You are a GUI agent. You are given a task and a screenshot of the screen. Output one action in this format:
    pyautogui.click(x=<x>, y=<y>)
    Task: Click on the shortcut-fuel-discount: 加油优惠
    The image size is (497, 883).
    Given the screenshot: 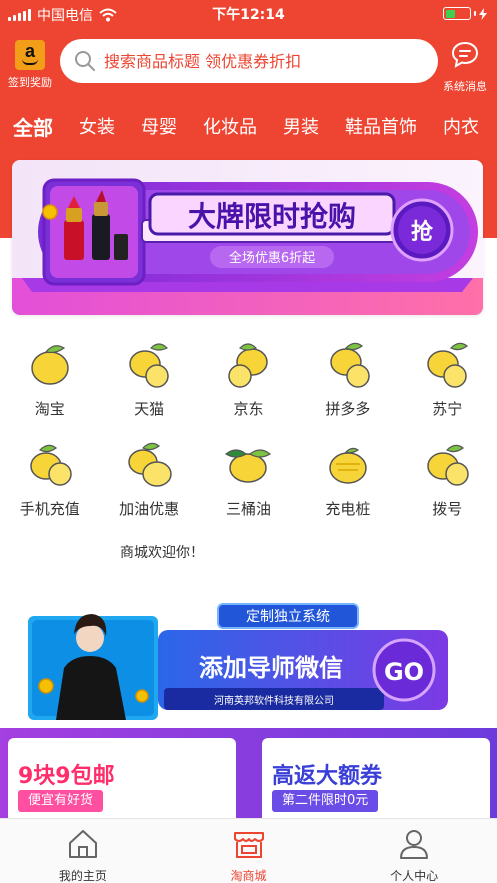 What is the action you would take?
    pyautogui.click(x=148, y=480)
    